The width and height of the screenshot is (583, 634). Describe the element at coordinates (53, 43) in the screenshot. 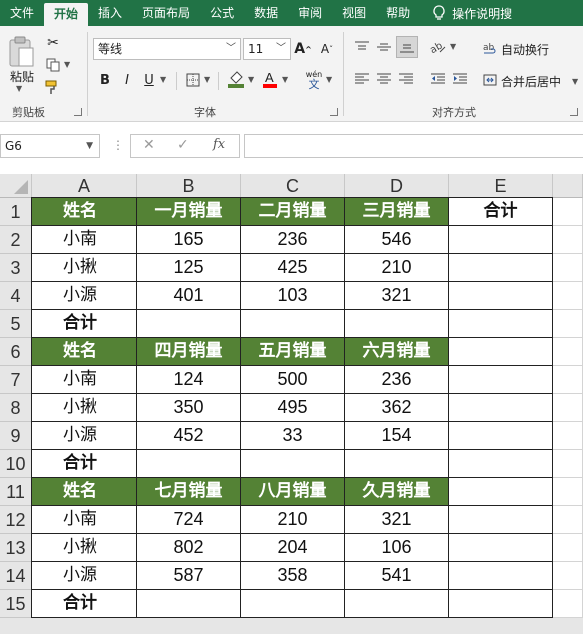

I see `cut-icon: ✂` at that location.